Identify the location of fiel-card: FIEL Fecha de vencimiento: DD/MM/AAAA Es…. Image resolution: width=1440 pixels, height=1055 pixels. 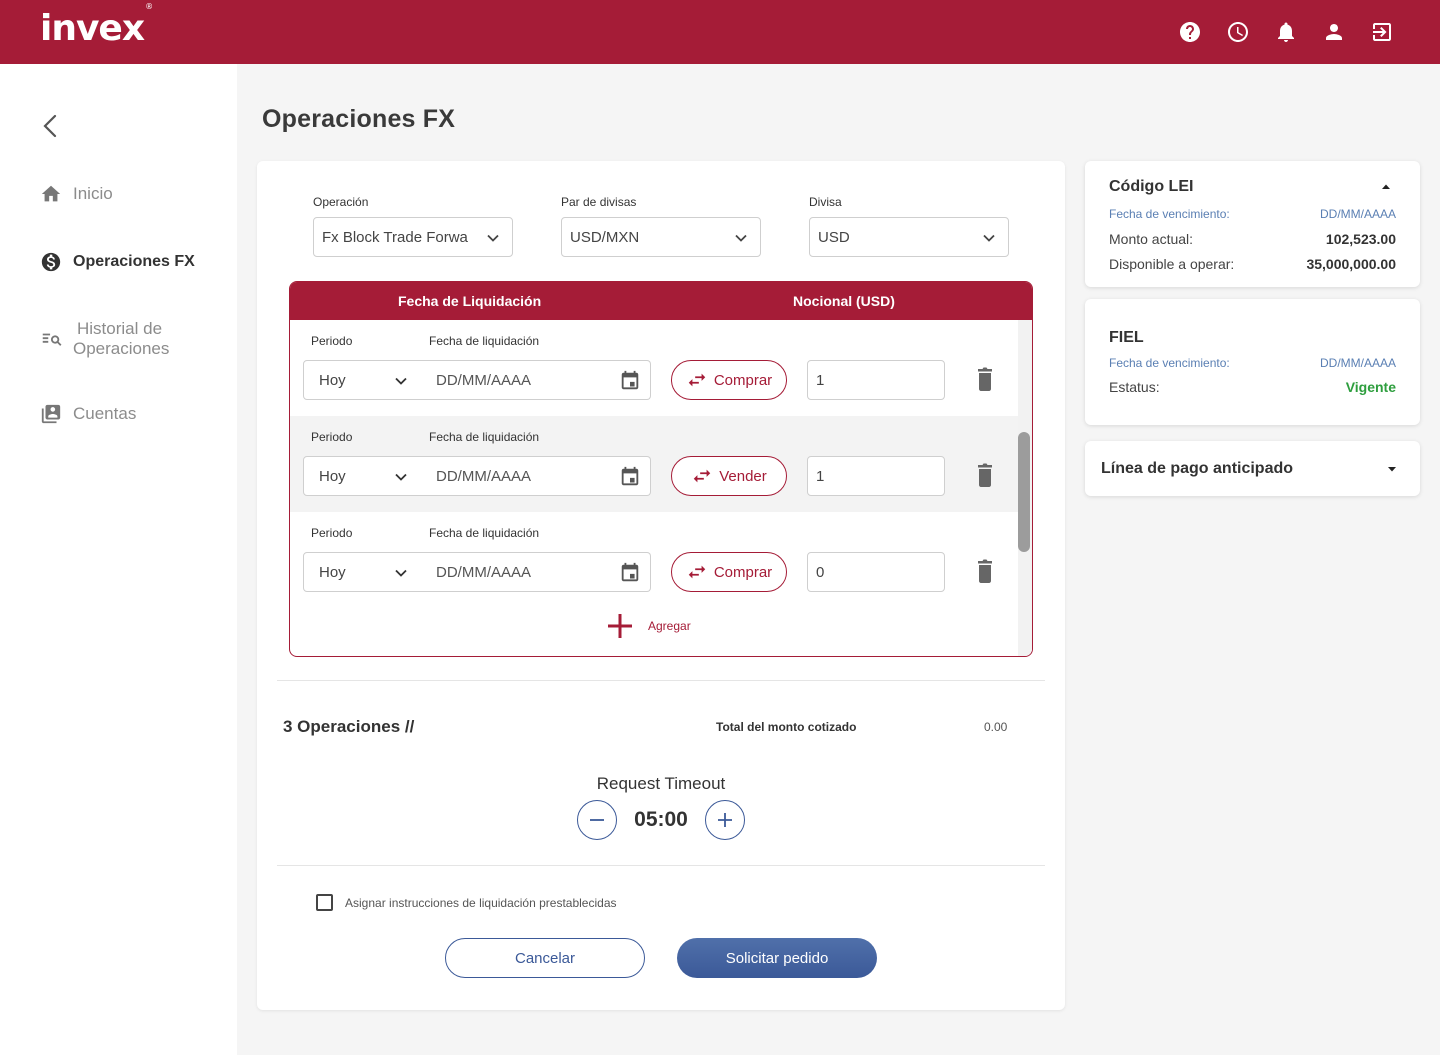
(1252, 362).